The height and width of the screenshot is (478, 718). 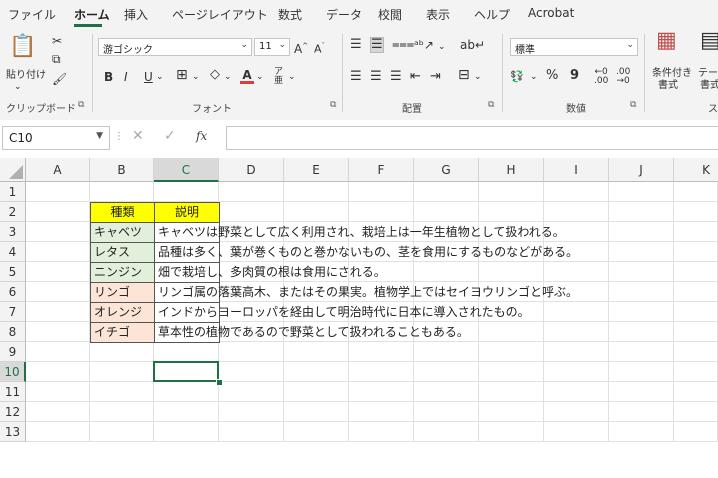 I want to click on row-header-13: 13, so click(x=13, y=432).